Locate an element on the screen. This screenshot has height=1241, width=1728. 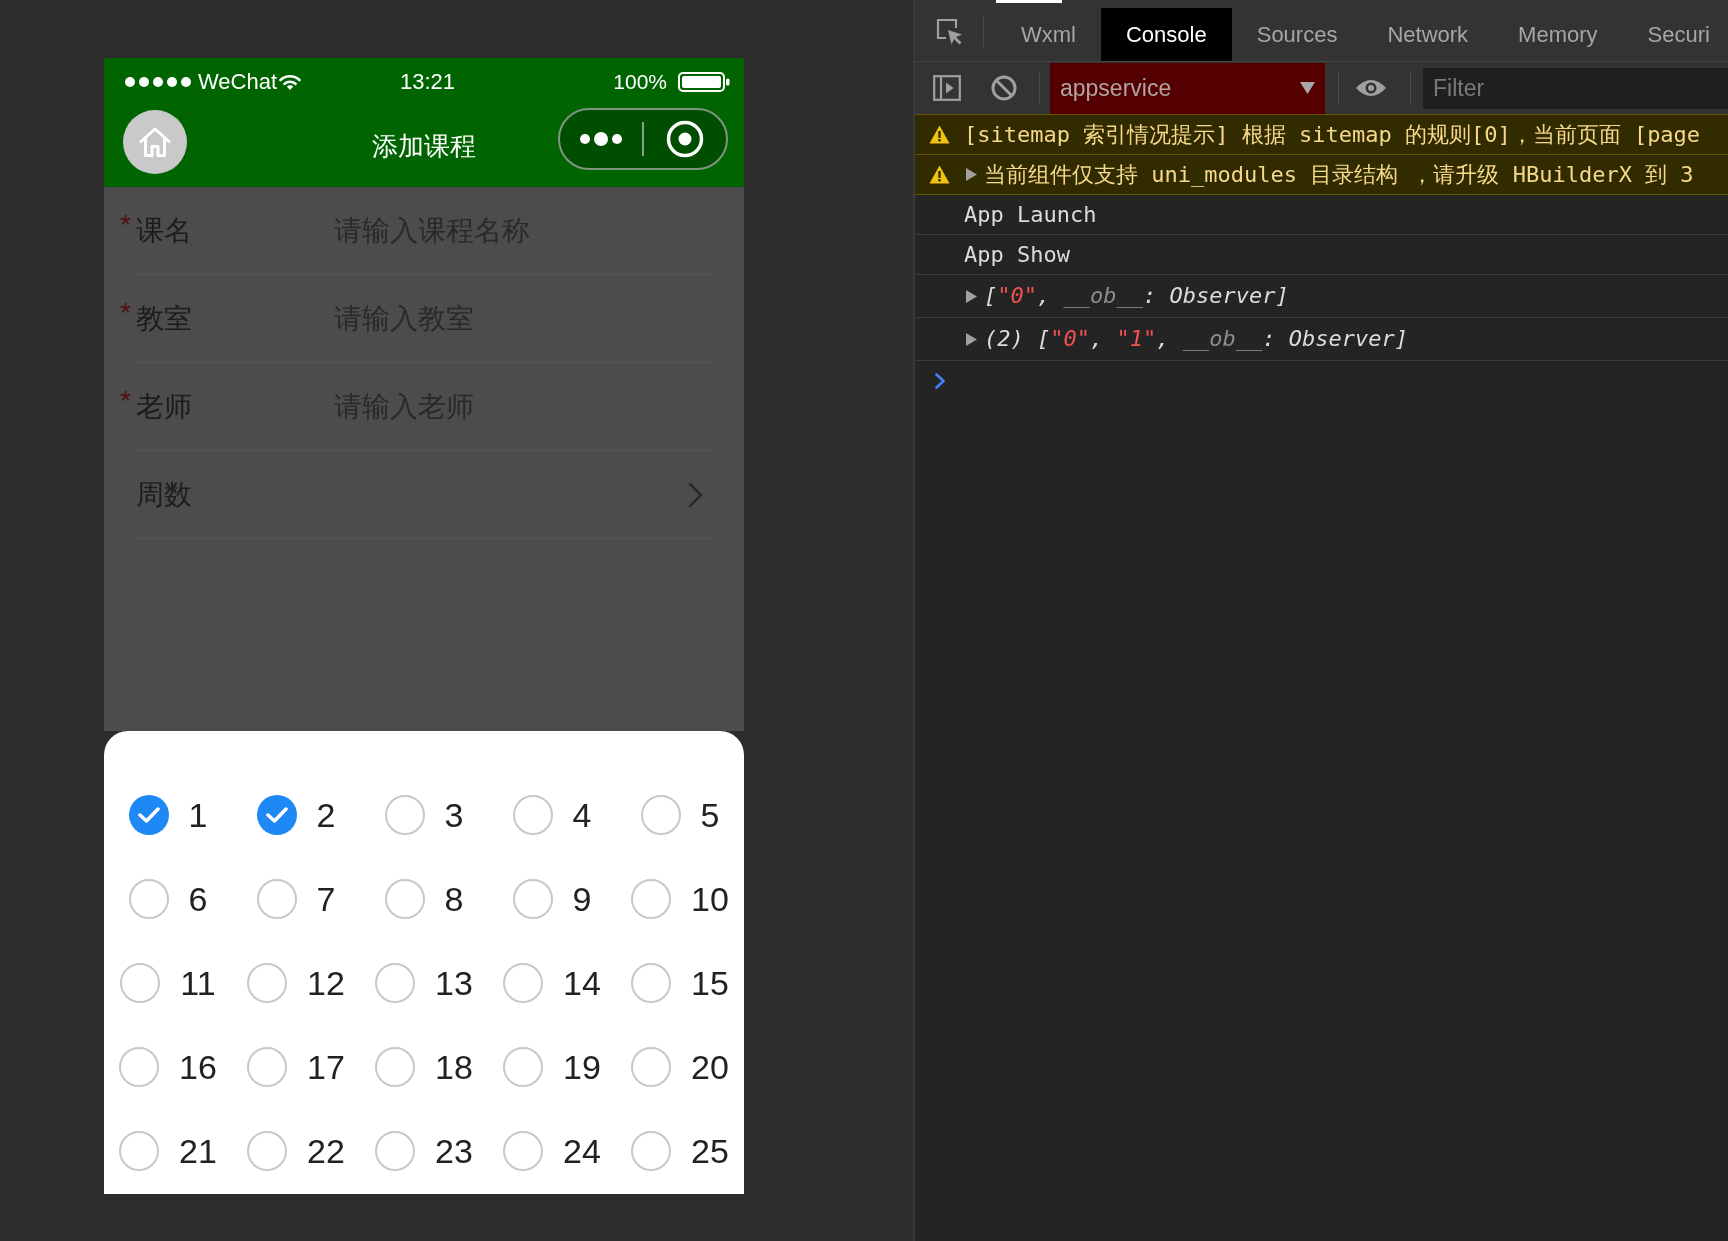
dropdown-value: appservice is located at coordinates (1116, 88).